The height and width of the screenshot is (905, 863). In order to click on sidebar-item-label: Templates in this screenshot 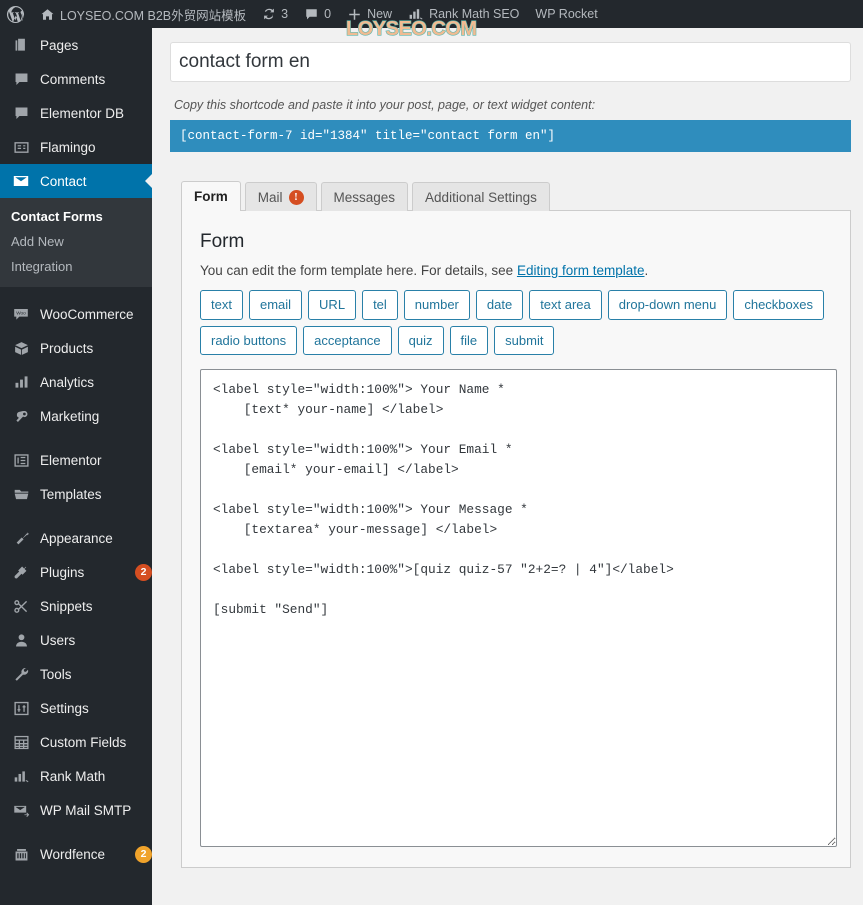, I will do `click(71, 494)`.